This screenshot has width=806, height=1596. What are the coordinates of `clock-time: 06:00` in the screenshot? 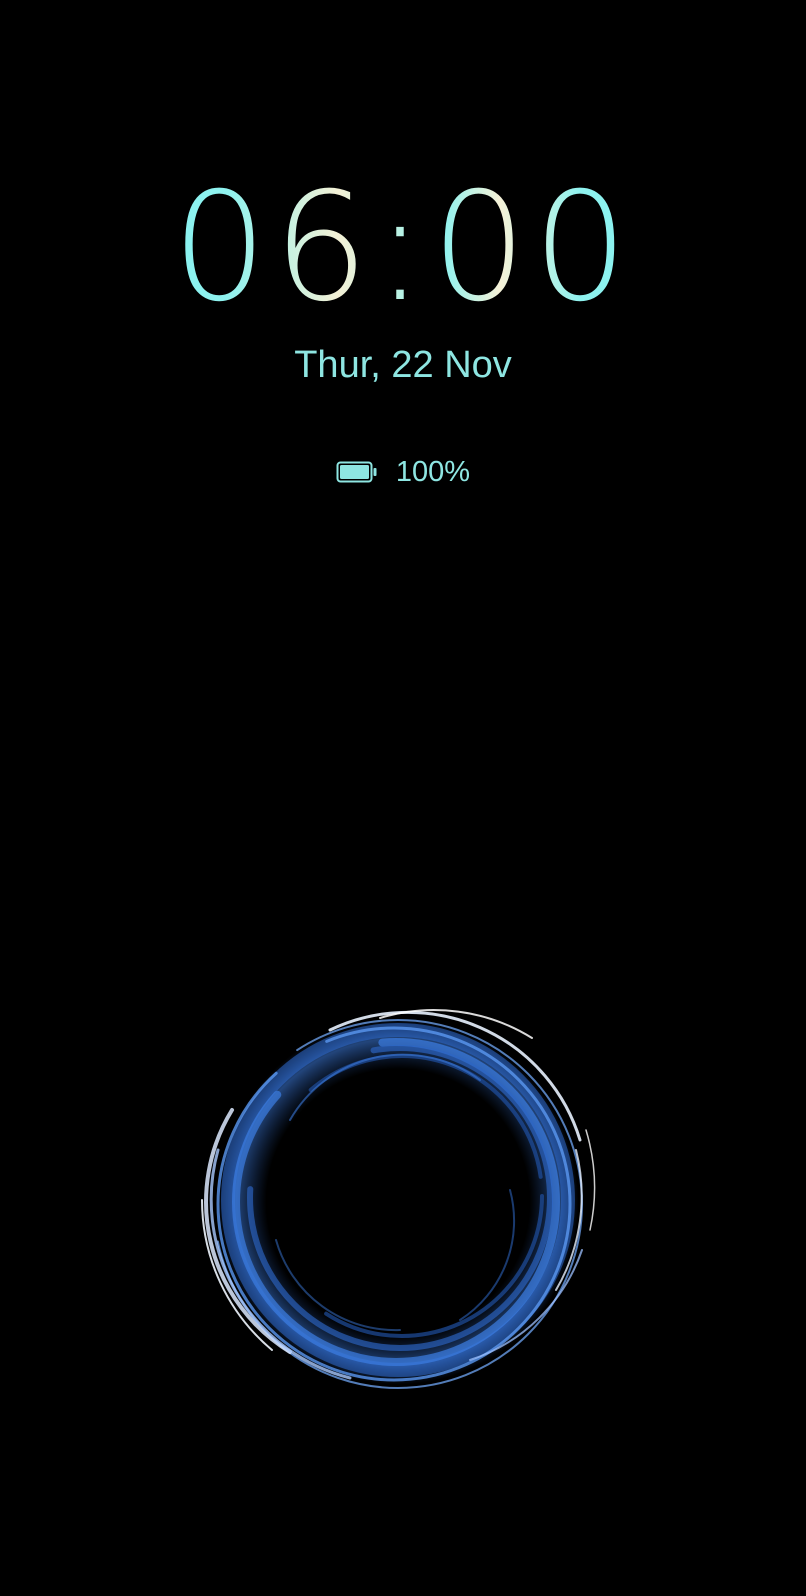 It's located at (403, 248).